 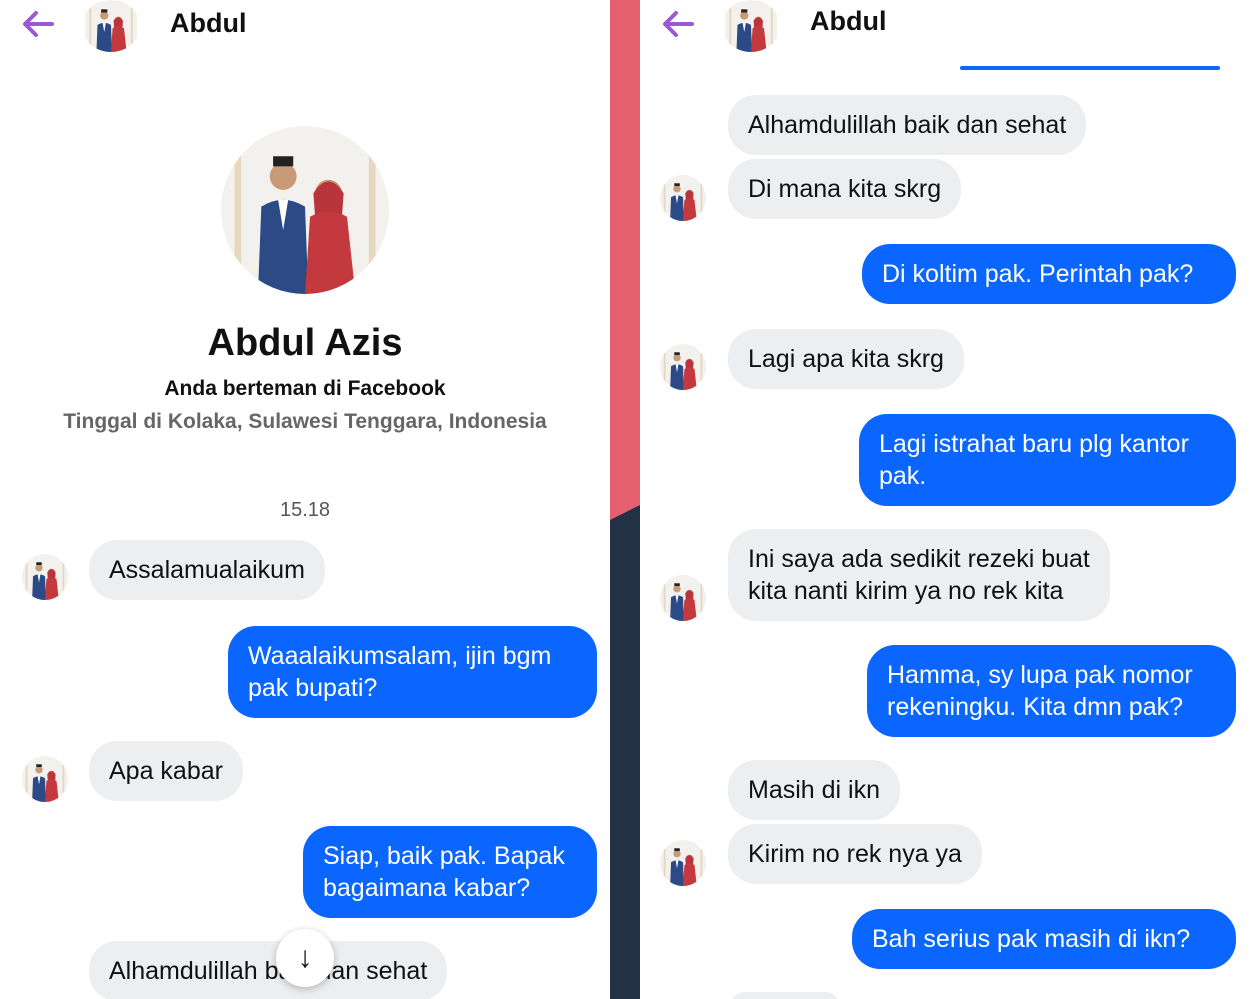 I want to click on split-divider, so click(x=625, y=499).